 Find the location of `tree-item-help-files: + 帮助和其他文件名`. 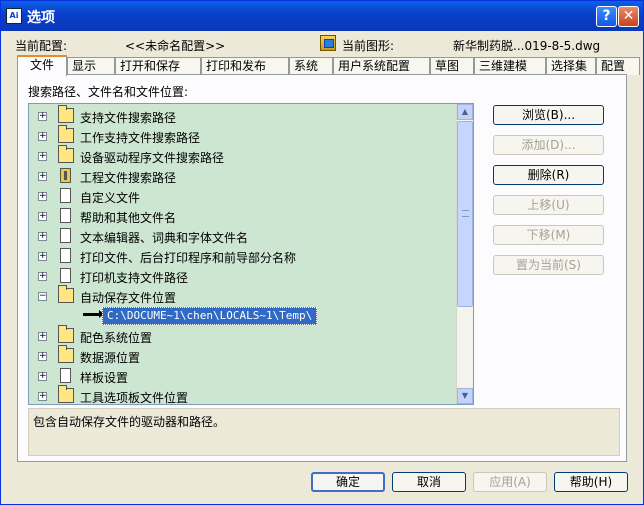

tree-item-help-files: + 帮助和其他文件名 is located at coordinates (244, 216).